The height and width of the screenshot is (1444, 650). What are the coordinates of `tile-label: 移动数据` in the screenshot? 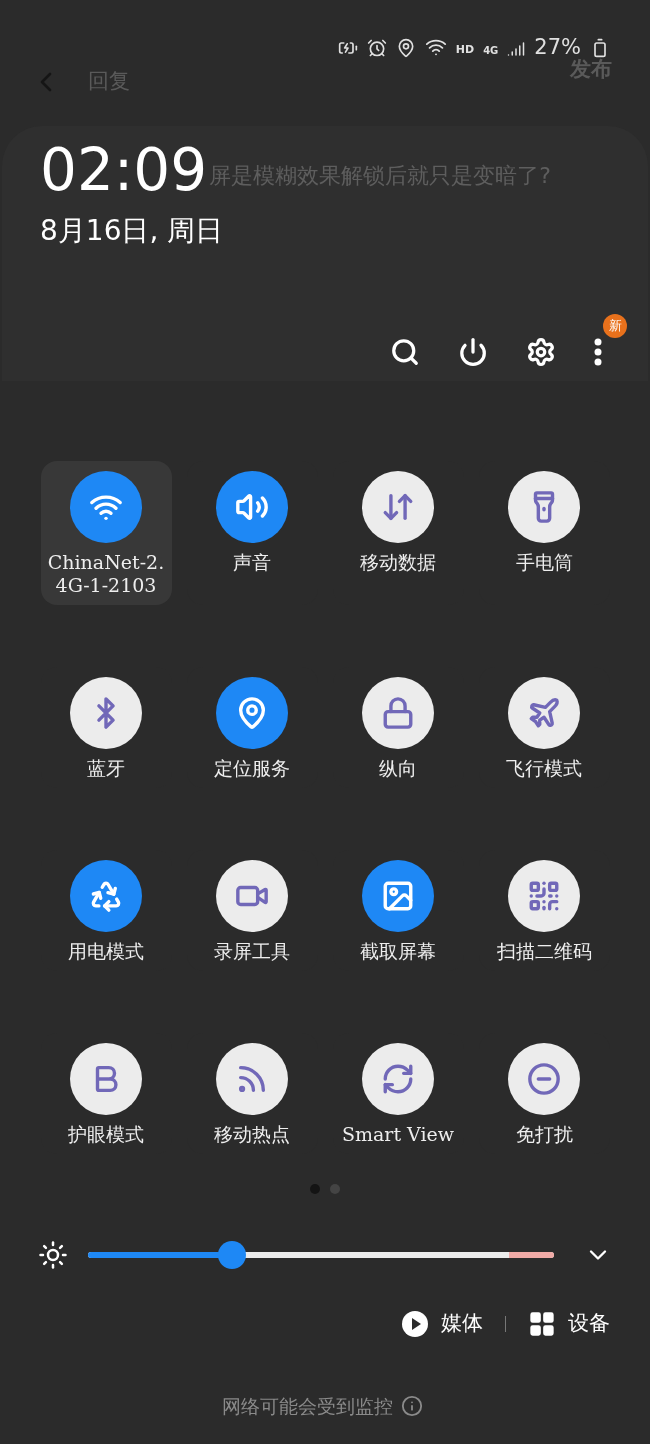 It's located at (398, 562).